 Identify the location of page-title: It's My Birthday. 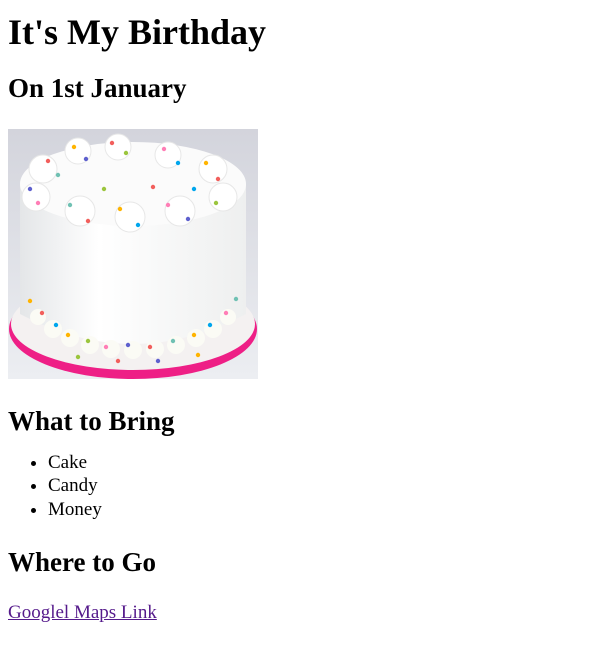
(137, 32).